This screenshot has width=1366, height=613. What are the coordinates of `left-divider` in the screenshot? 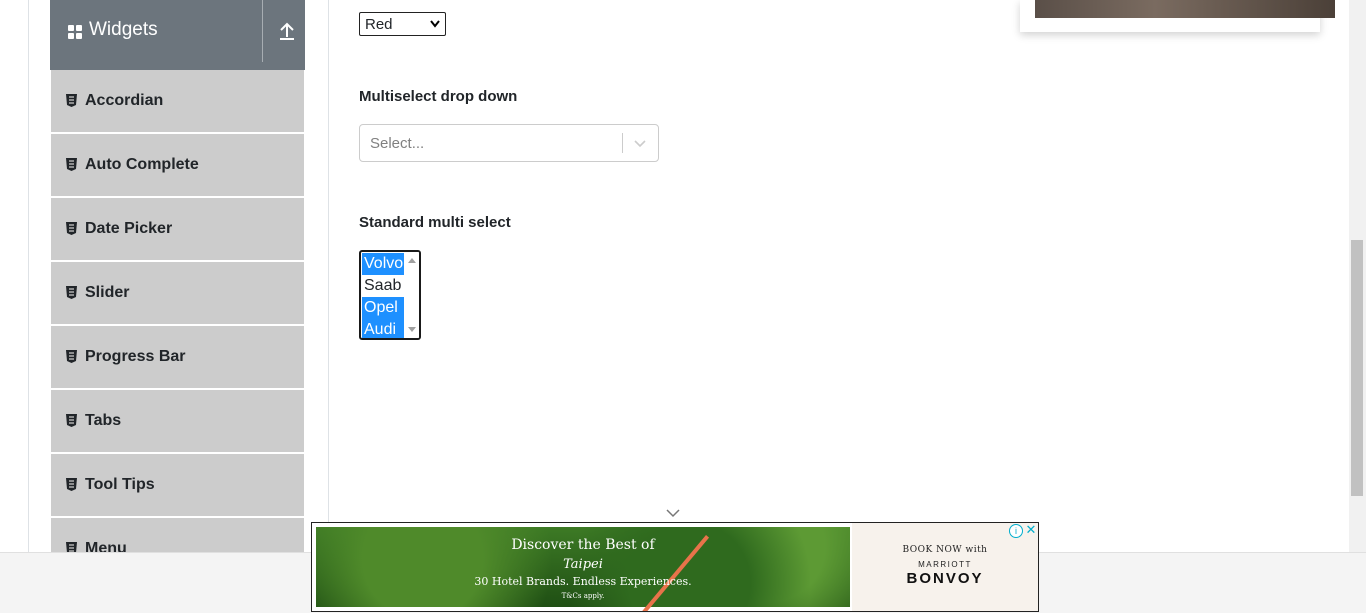 It's located at (28, 276).